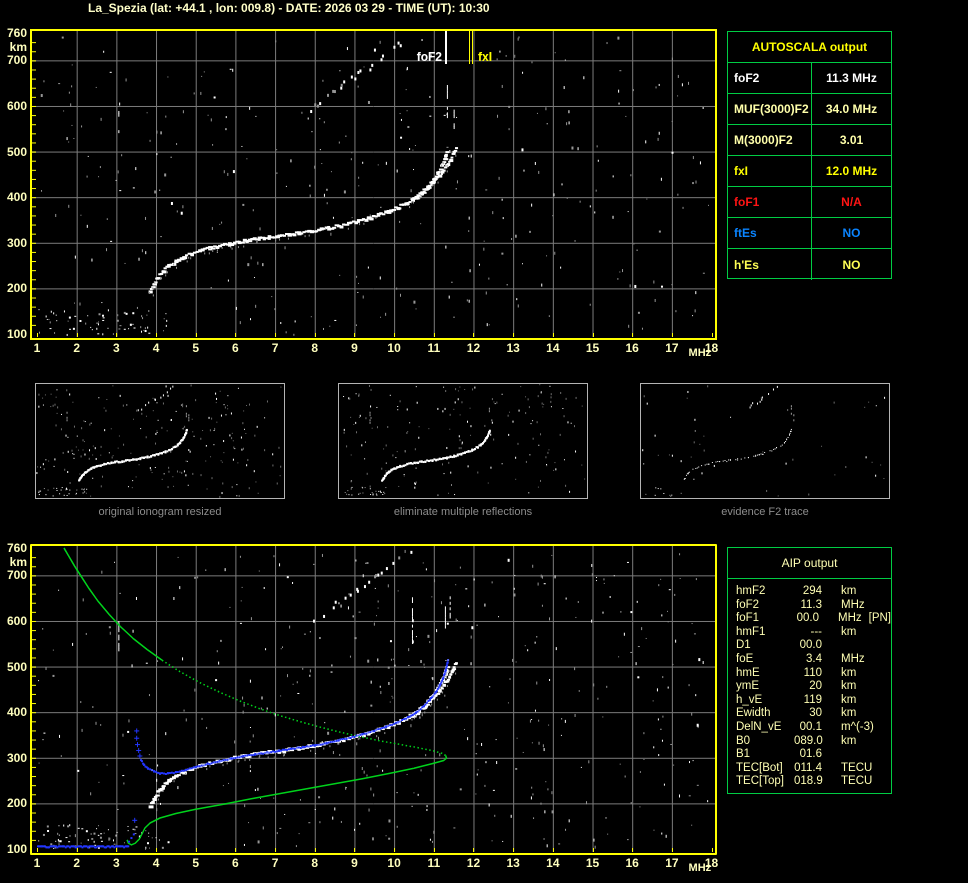 The image size is (968, 883). I want to click on aip-field: 20, so click(815, 686).